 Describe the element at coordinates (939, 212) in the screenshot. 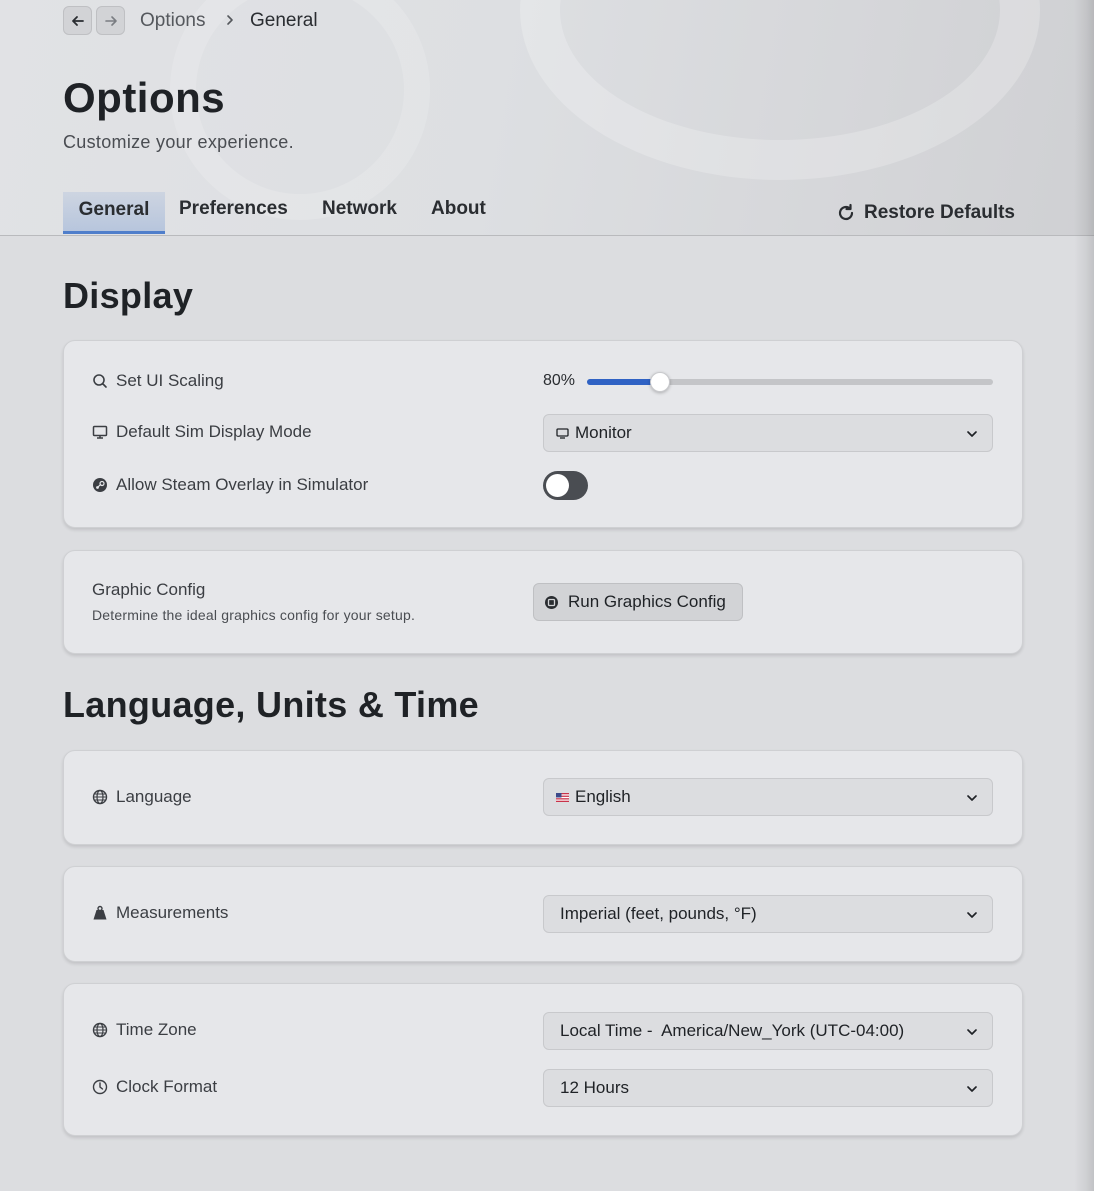

I see `restore-defaults-label: Restore Defaults` at that location.